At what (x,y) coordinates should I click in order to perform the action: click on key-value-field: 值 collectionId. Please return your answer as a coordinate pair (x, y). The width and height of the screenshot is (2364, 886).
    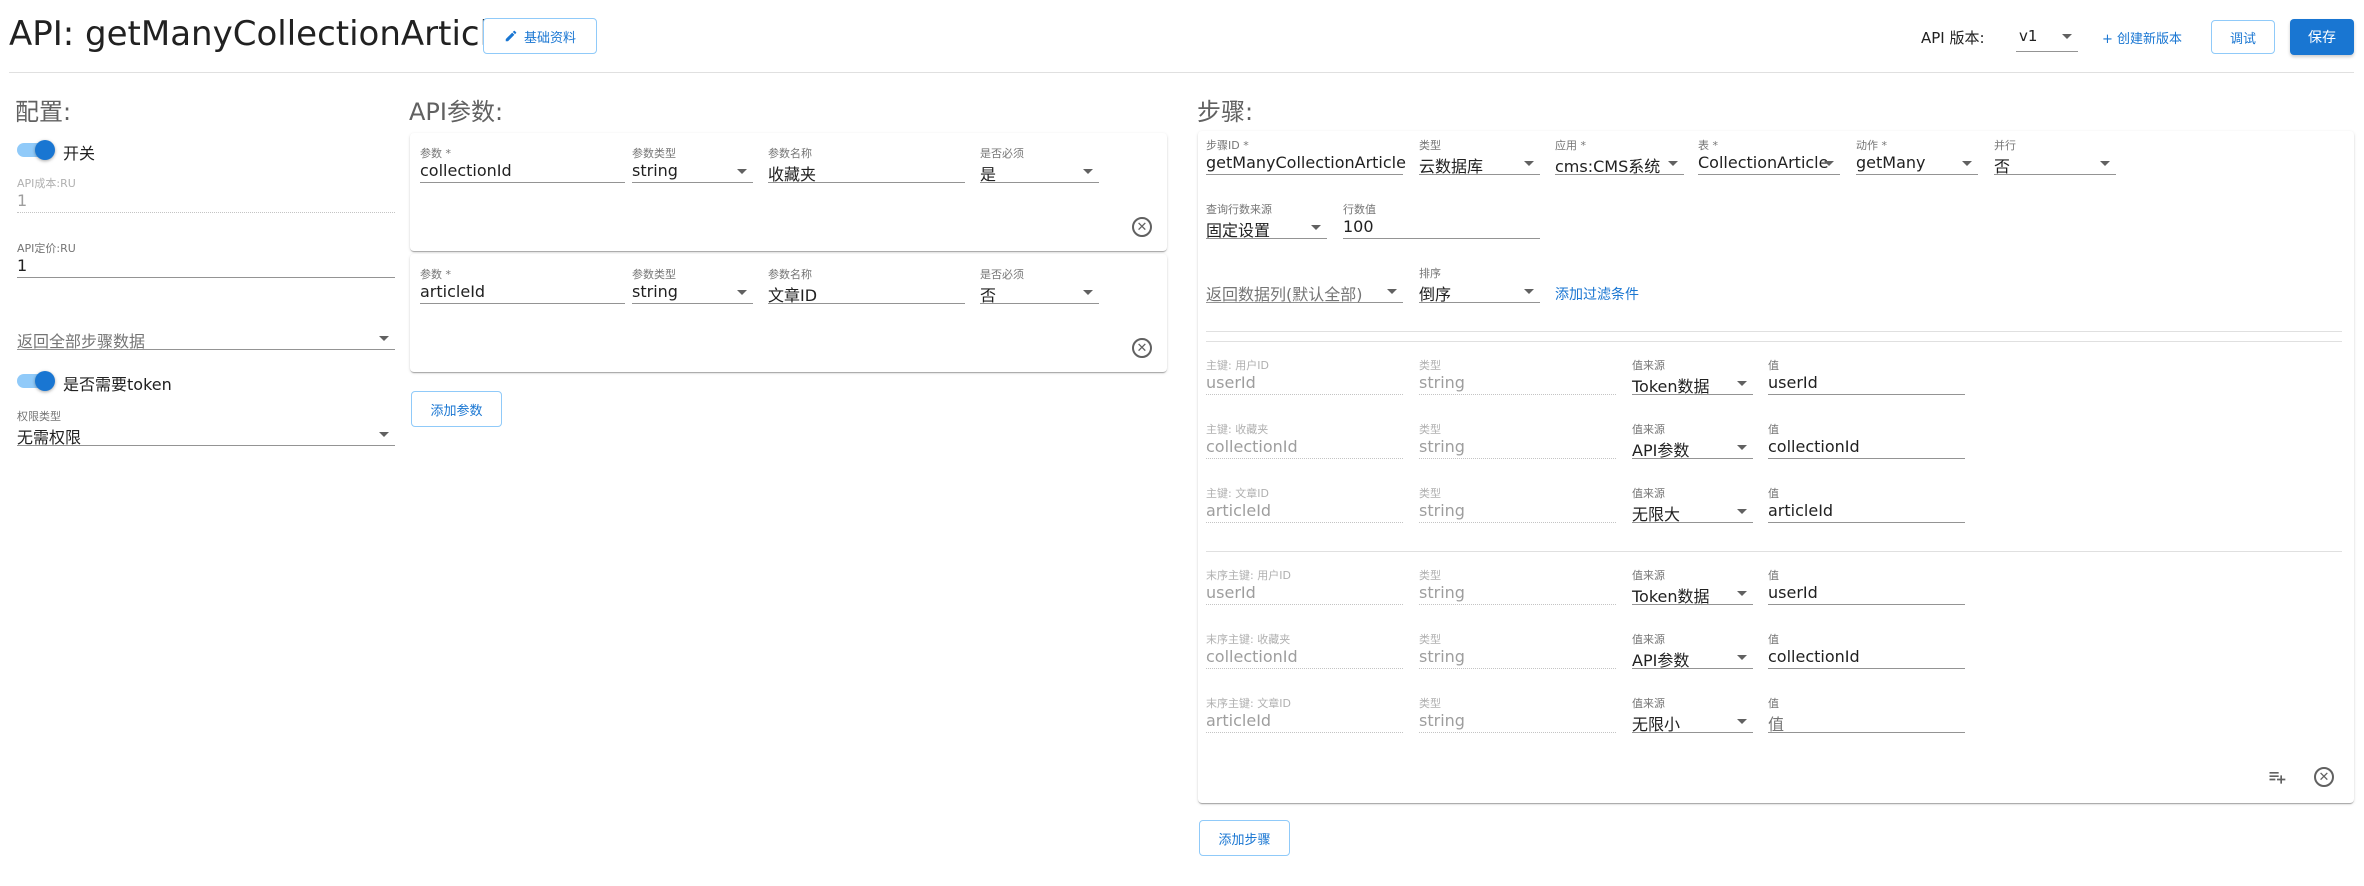
    Looking at the image, I should click on (1866, 440).